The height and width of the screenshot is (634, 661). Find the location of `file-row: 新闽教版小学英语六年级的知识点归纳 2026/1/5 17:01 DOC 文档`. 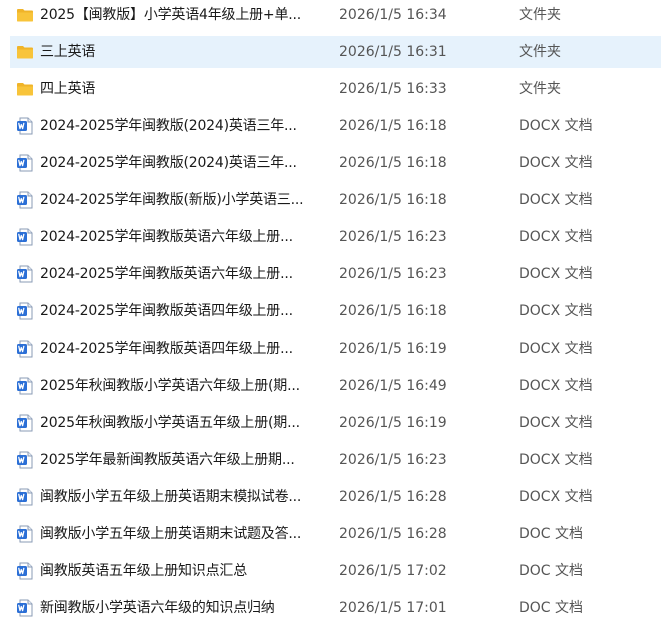

file-row: 新闽教版小学英语六年级的知识点归纳 2026/1/5 17:01 DOC 文档 is located at coordinates (335, 608).